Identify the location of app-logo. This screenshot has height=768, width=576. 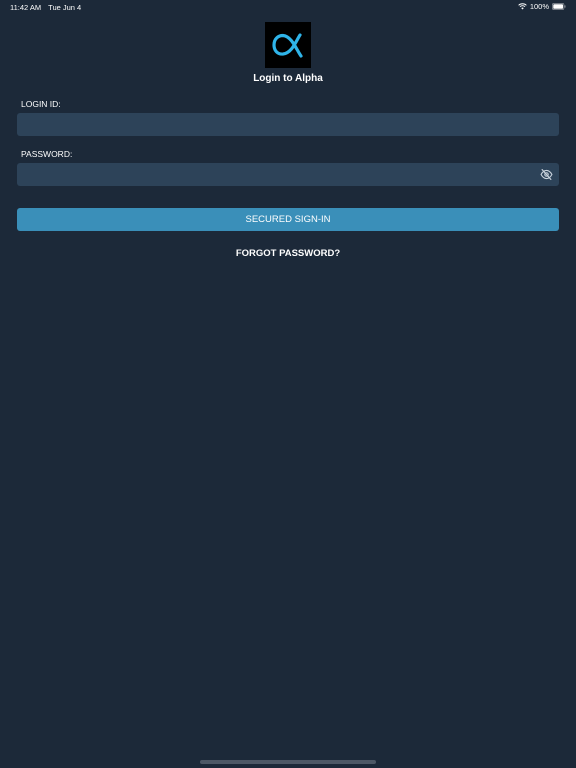
(288, 45).